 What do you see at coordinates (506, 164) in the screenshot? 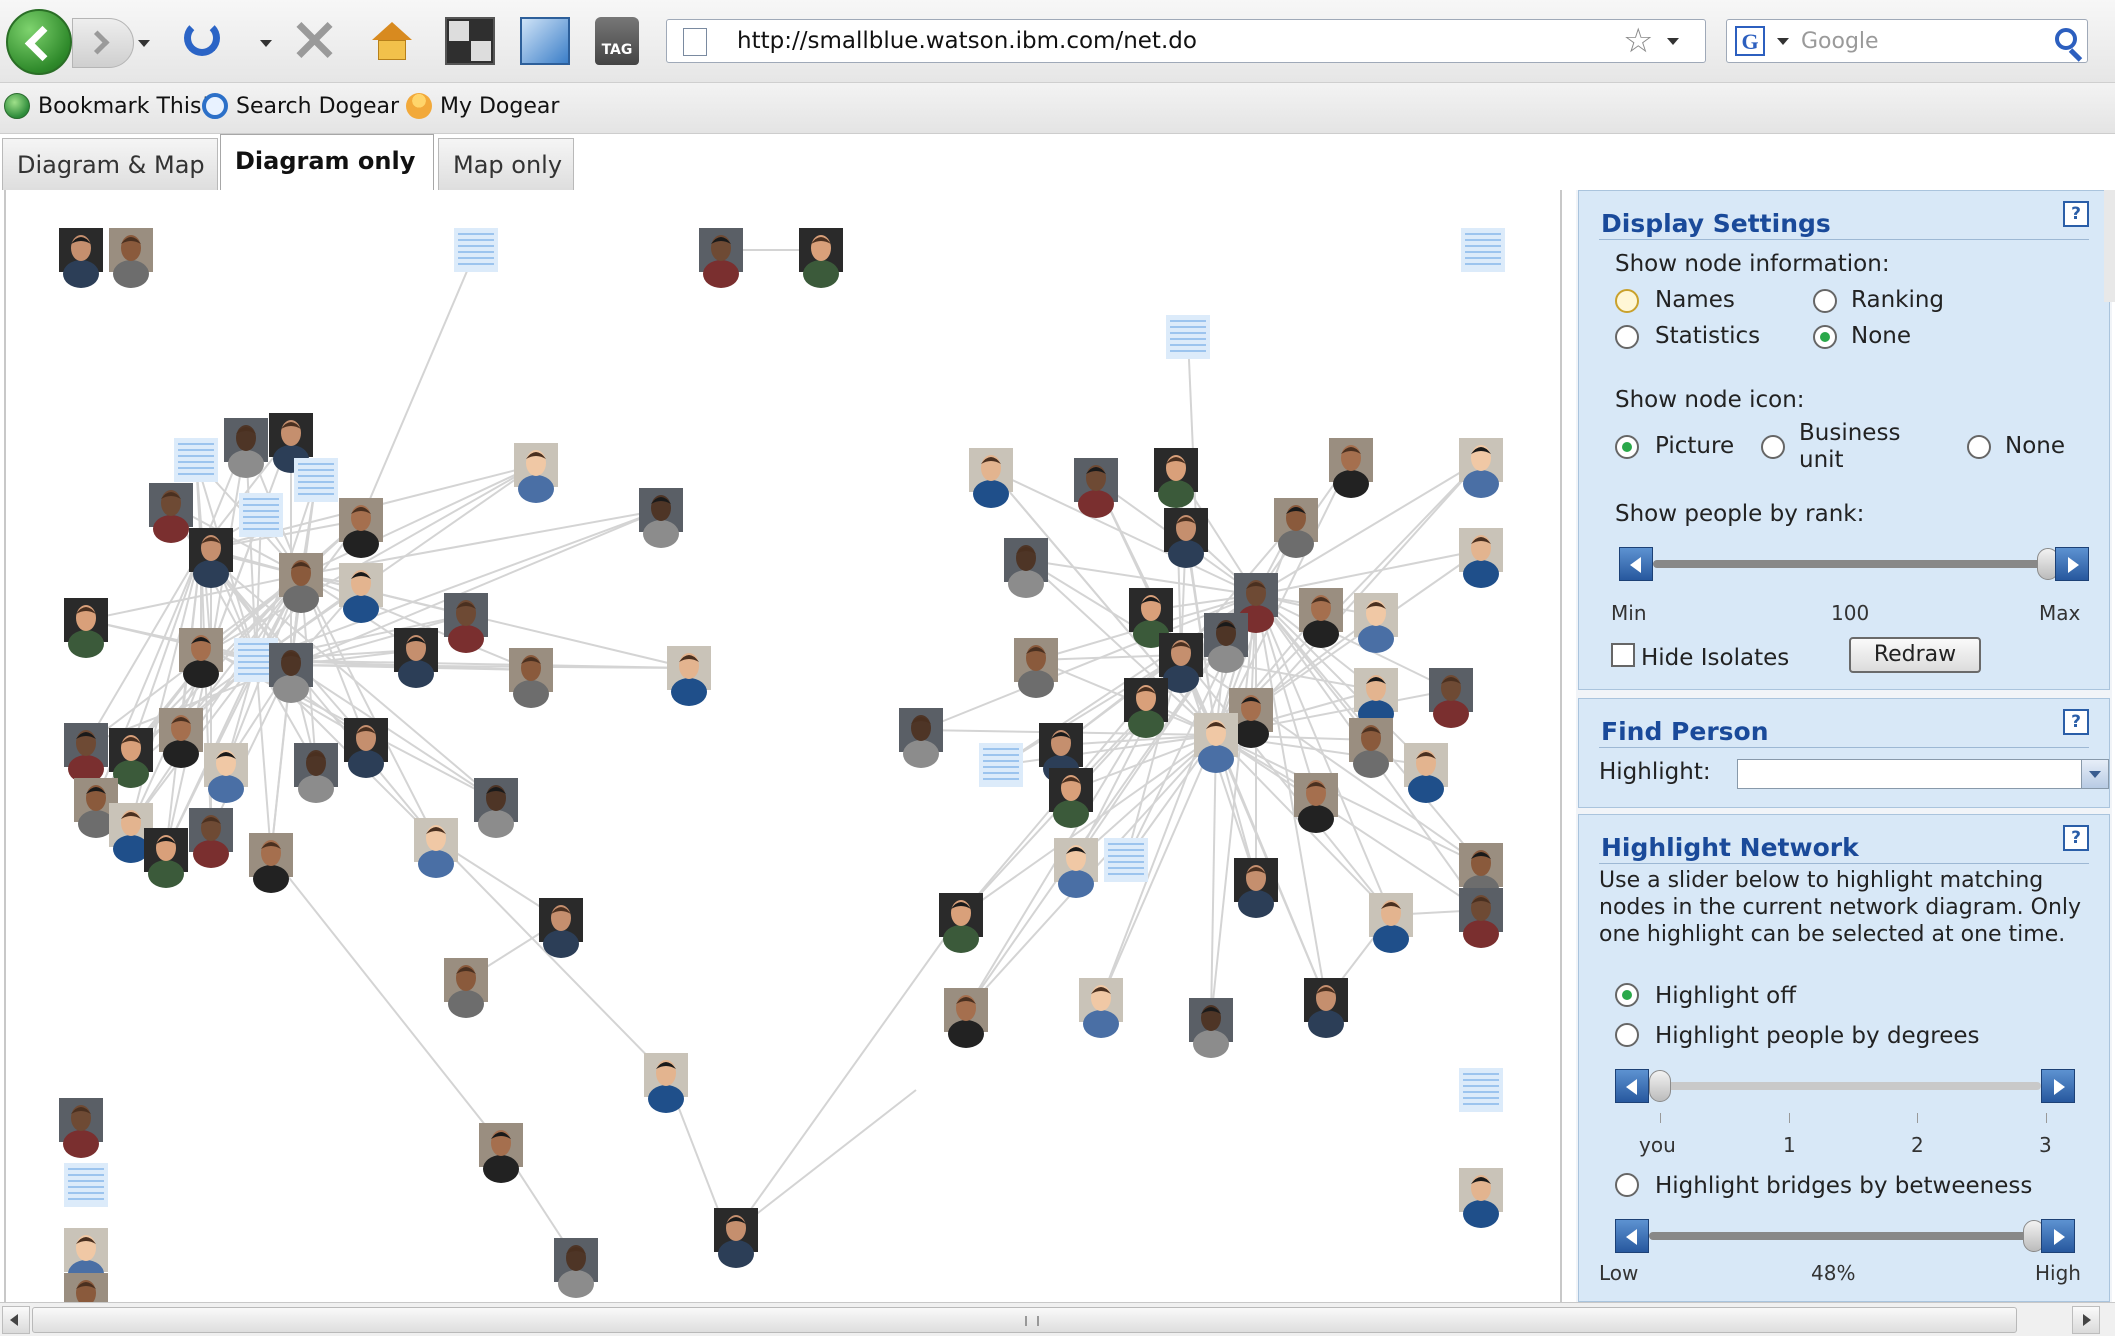
I see `tab-map-only: Map only` at bounding box center [506, 164].